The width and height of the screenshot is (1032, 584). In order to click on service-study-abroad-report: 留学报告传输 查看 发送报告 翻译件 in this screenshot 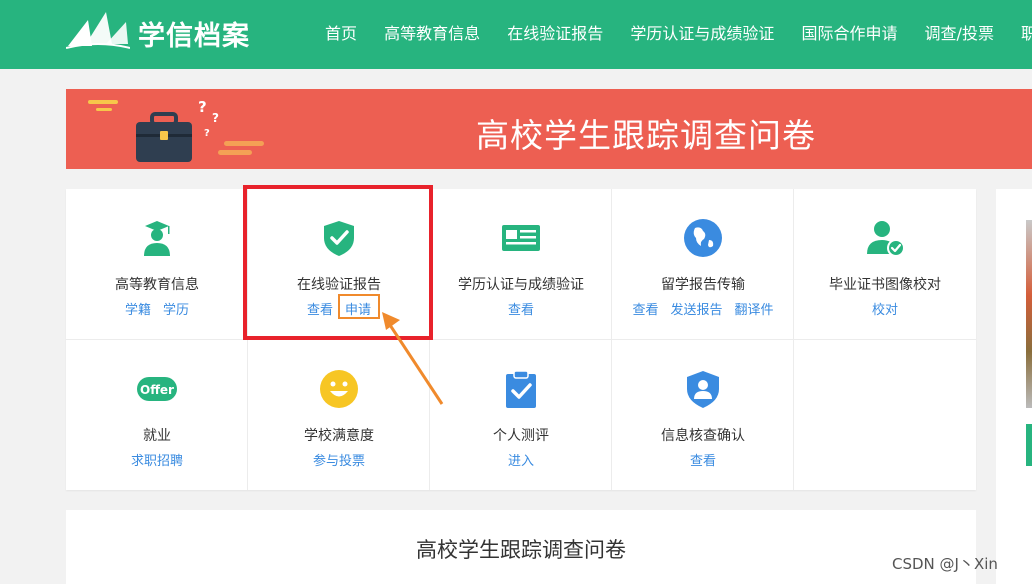, I will do `click(703, 264)`.